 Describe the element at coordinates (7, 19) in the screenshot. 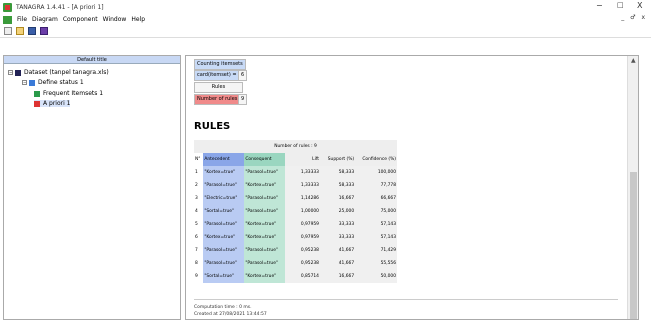

I see `document-icon` at that location.